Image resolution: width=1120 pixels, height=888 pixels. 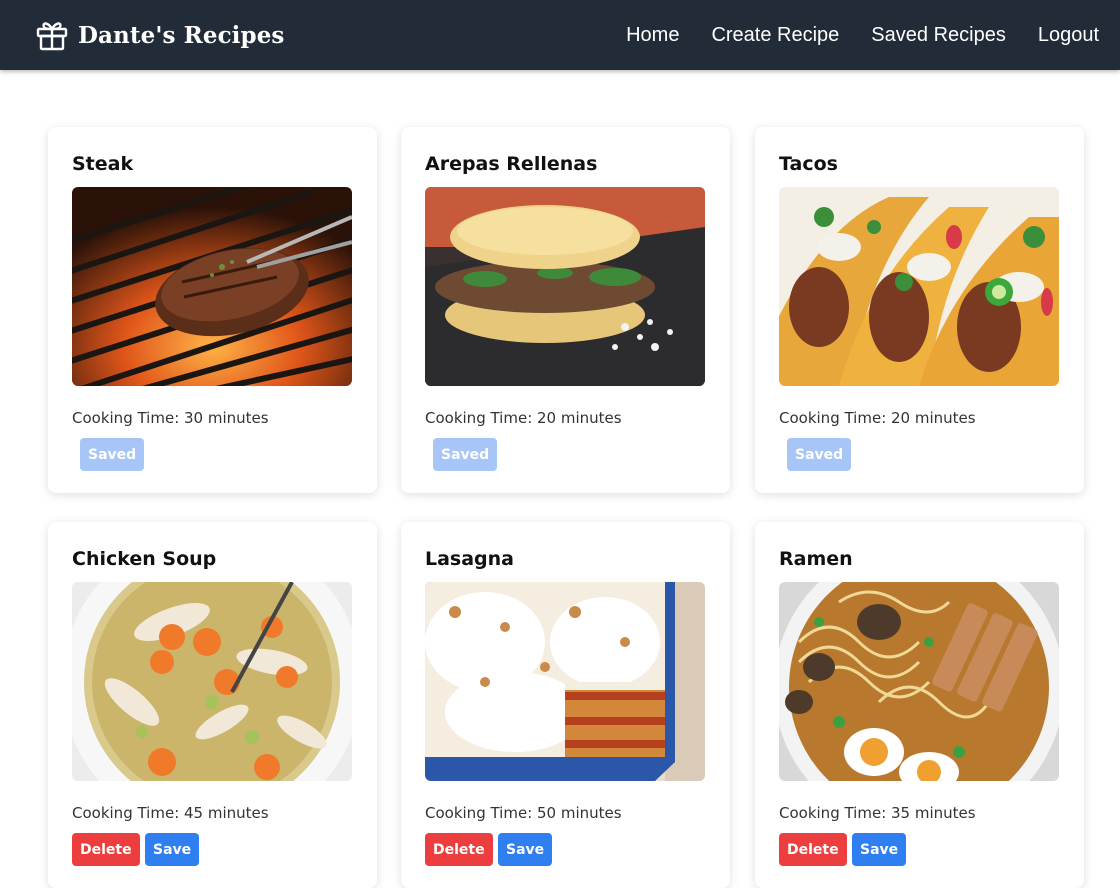 What do you see at coordinates (652, 35) in the screenshot?
I see `nav-home: Home` at bounding box center [652, 35].